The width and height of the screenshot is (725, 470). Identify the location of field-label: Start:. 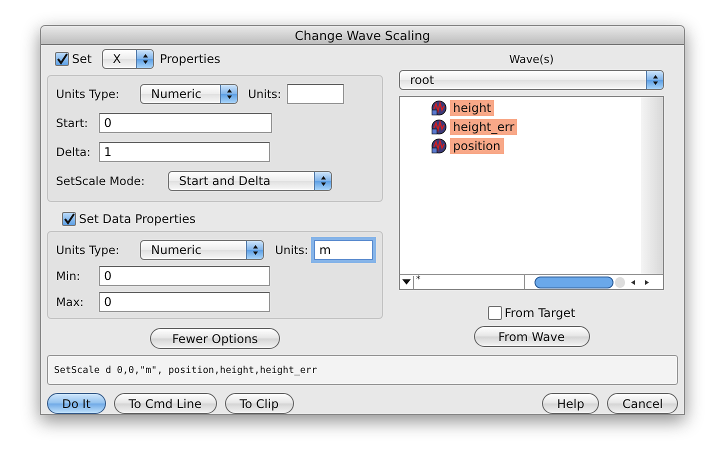
(72, 123).